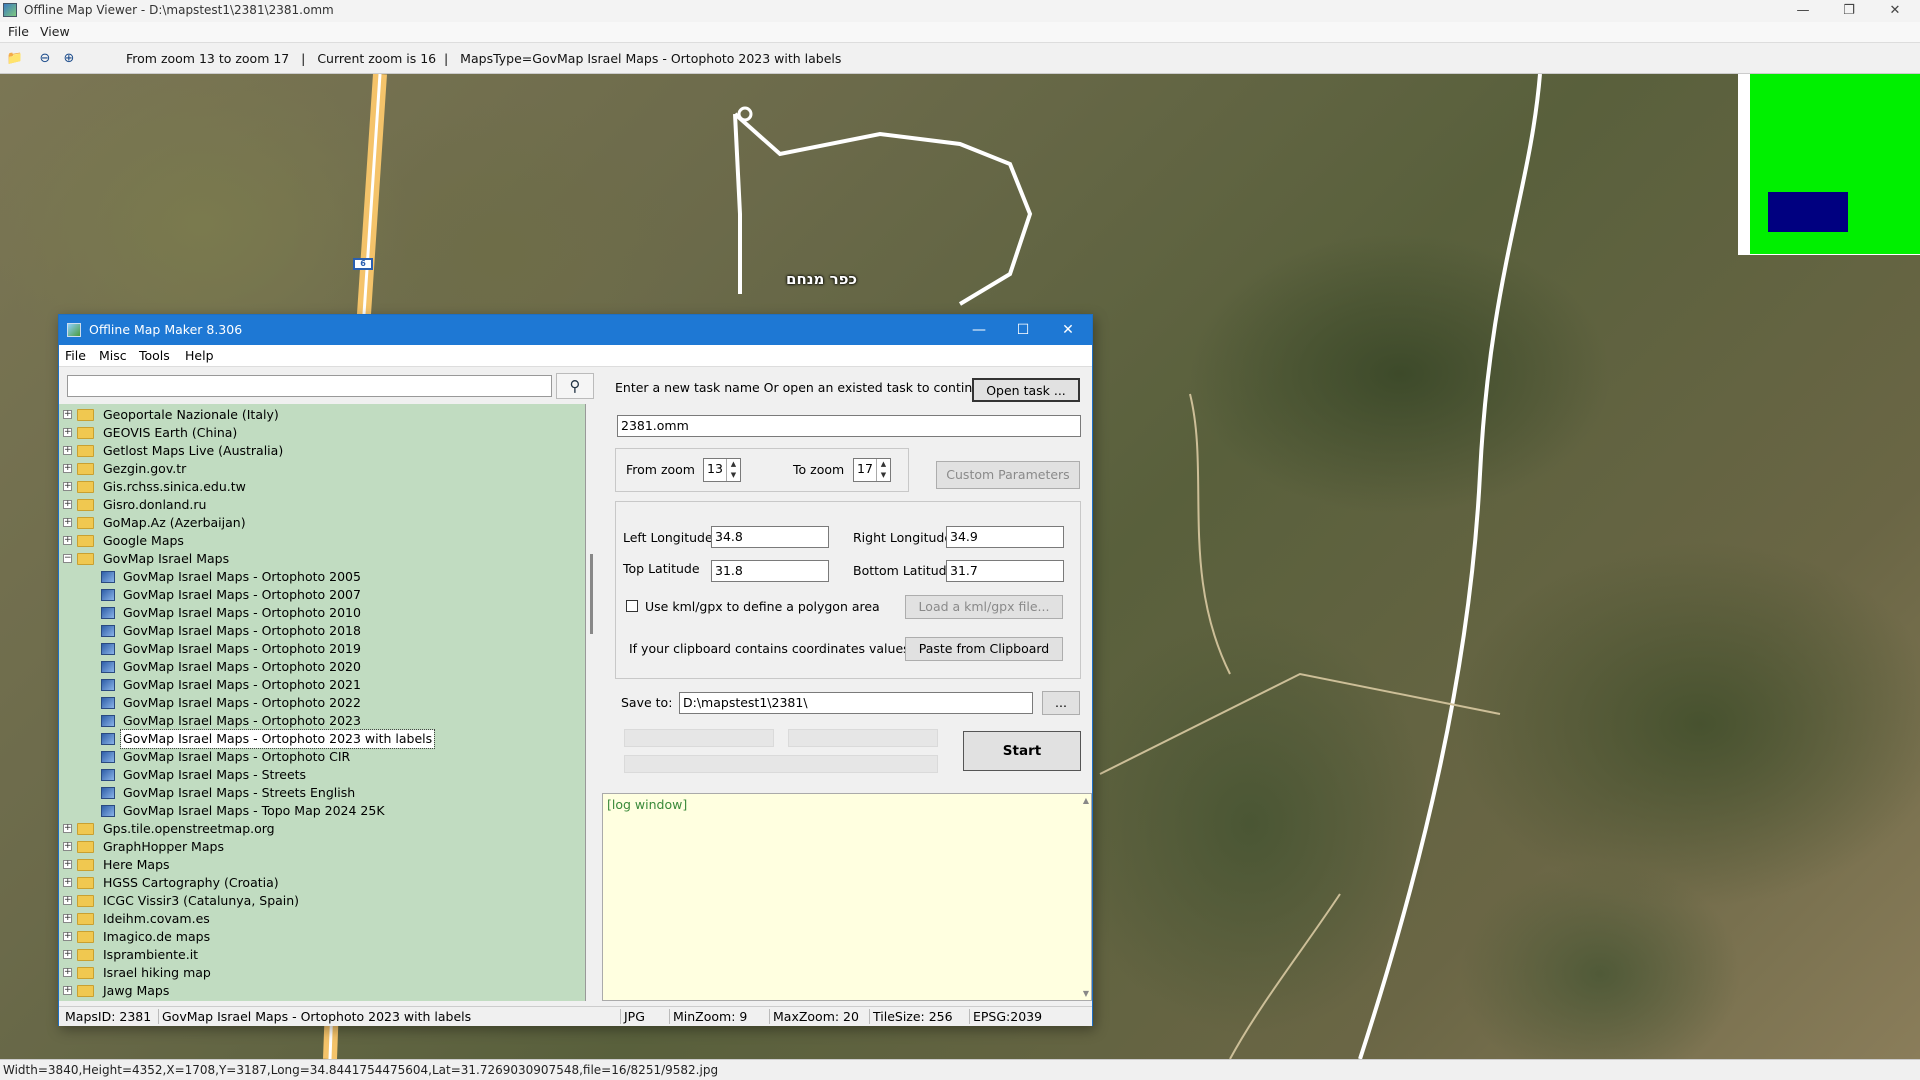 This screenshot has width=1920, height=1080. Describe the element at coordinates (575, 386) in the screenshot. I see `search-button: ⚲` at that location.